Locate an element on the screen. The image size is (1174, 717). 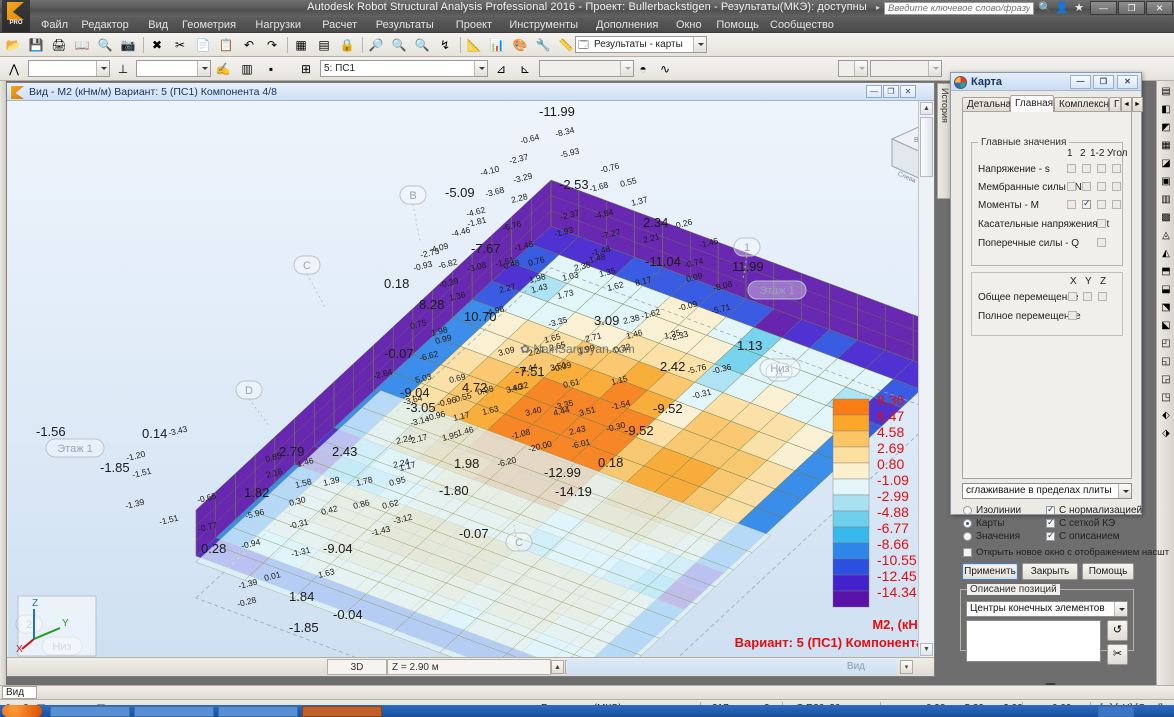
dialog-close-button: ✕ is located at coordinates (1127, 82).